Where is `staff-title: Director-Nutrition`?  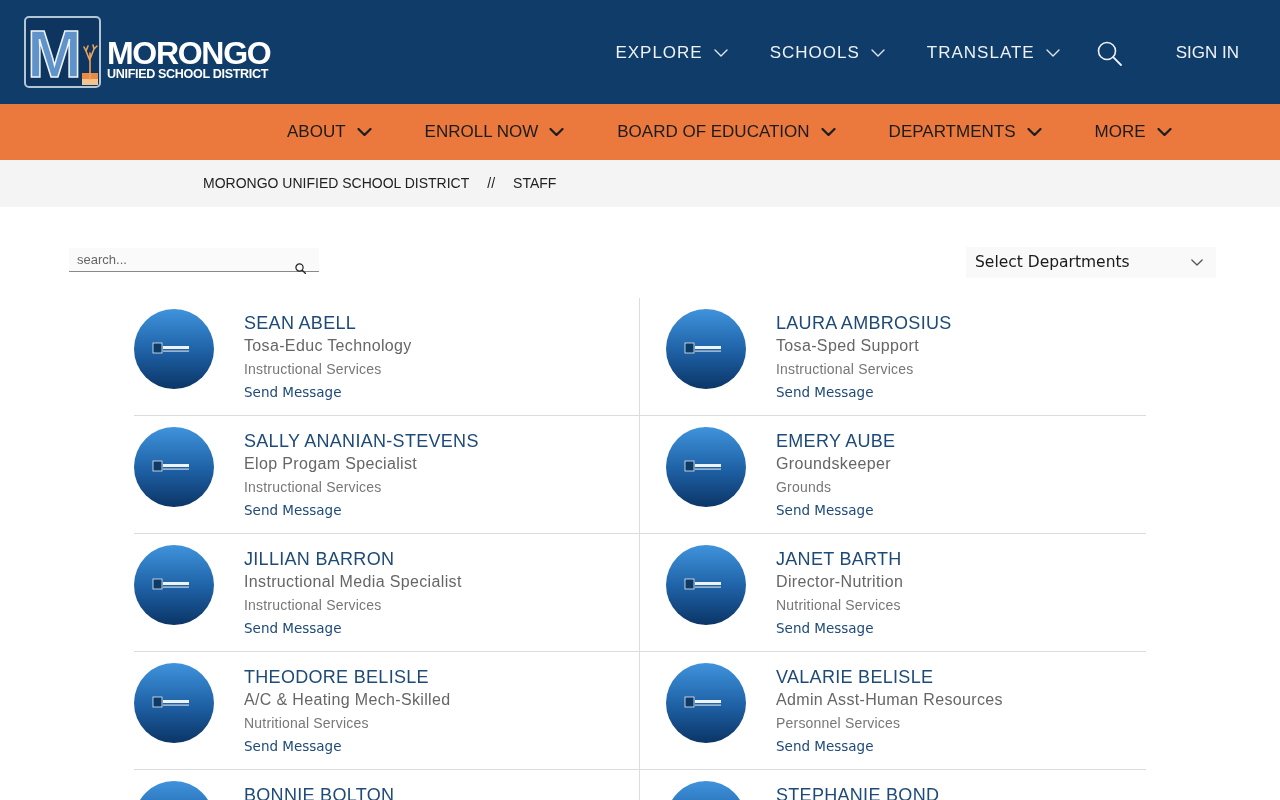
staff-title: Director-Nutrition is located at coordinates (840, 582).